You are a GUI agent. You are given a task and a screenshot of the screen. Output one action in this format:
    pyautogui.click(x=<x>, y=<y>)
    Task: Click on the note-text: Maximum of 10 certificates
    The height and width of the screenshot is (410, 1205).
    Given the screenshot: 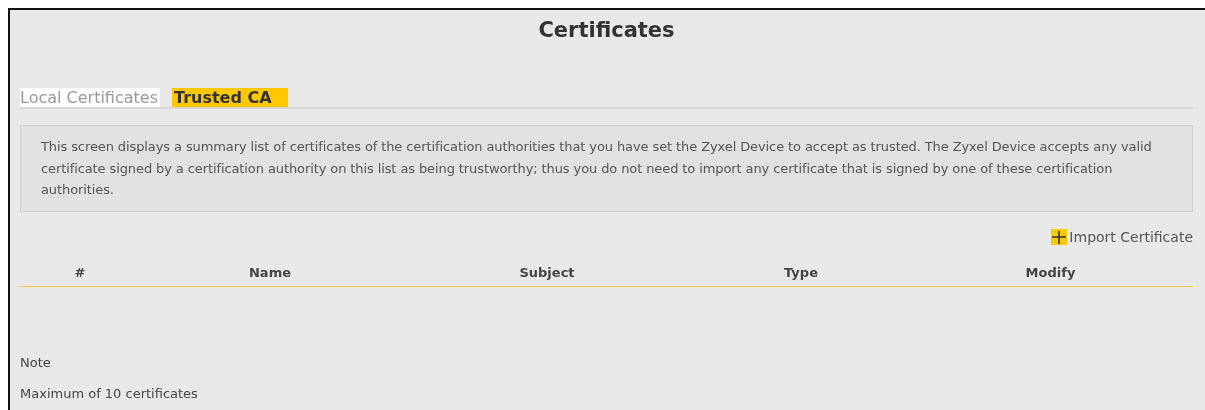 What is the action you would take?
    pyautogui.click(x=109, y=393)
    